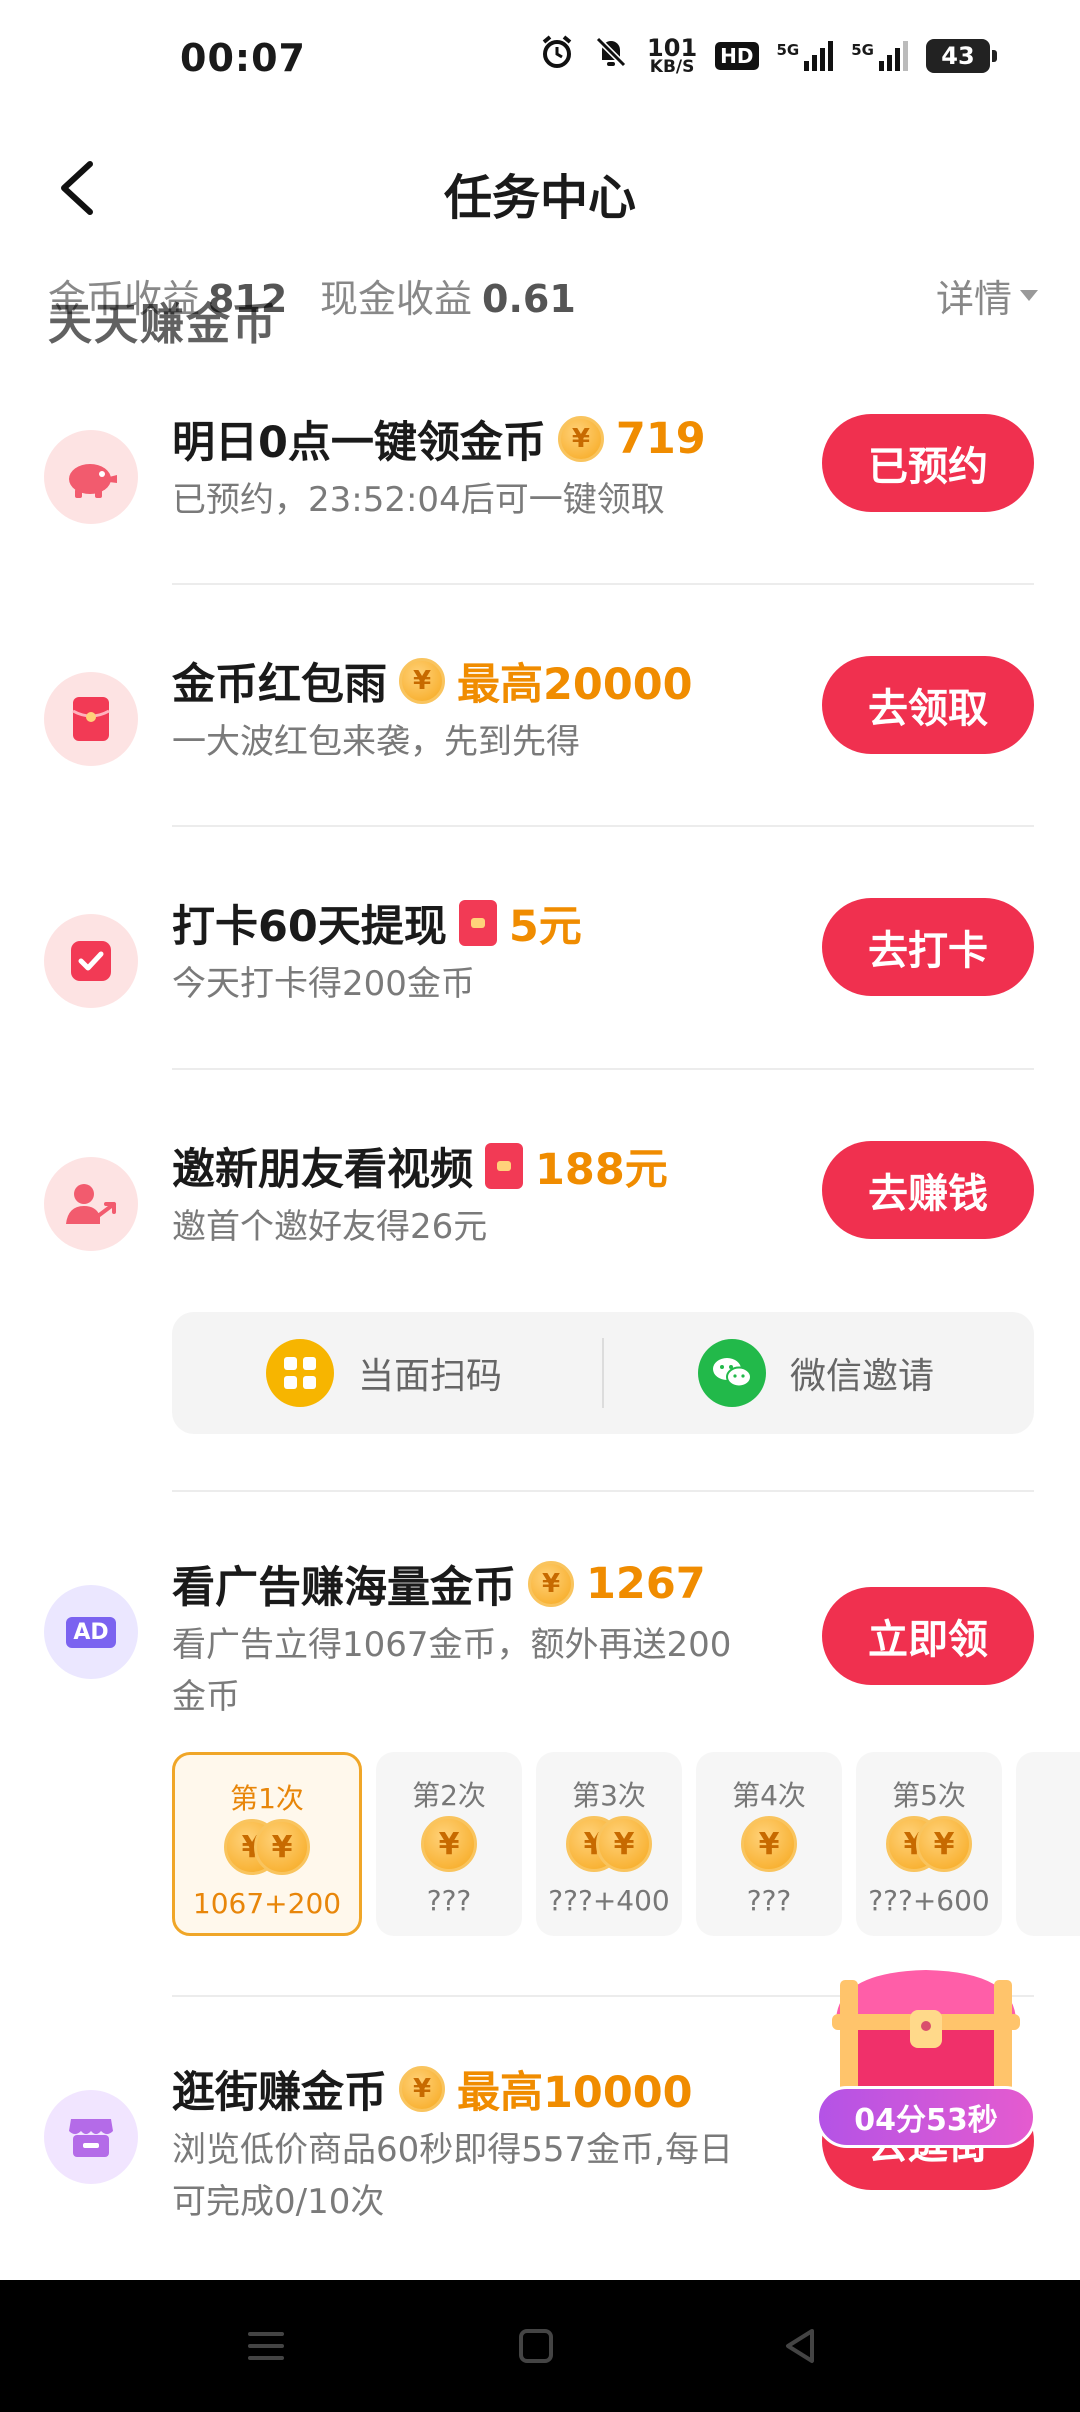 The width and height of the screenshot is (1080, 2412). What do you see at coordinates (278, 2202) in the screenshot?
I see `task-subtitle-line: 可完成0/10次` at bounding box center [278, 2202].